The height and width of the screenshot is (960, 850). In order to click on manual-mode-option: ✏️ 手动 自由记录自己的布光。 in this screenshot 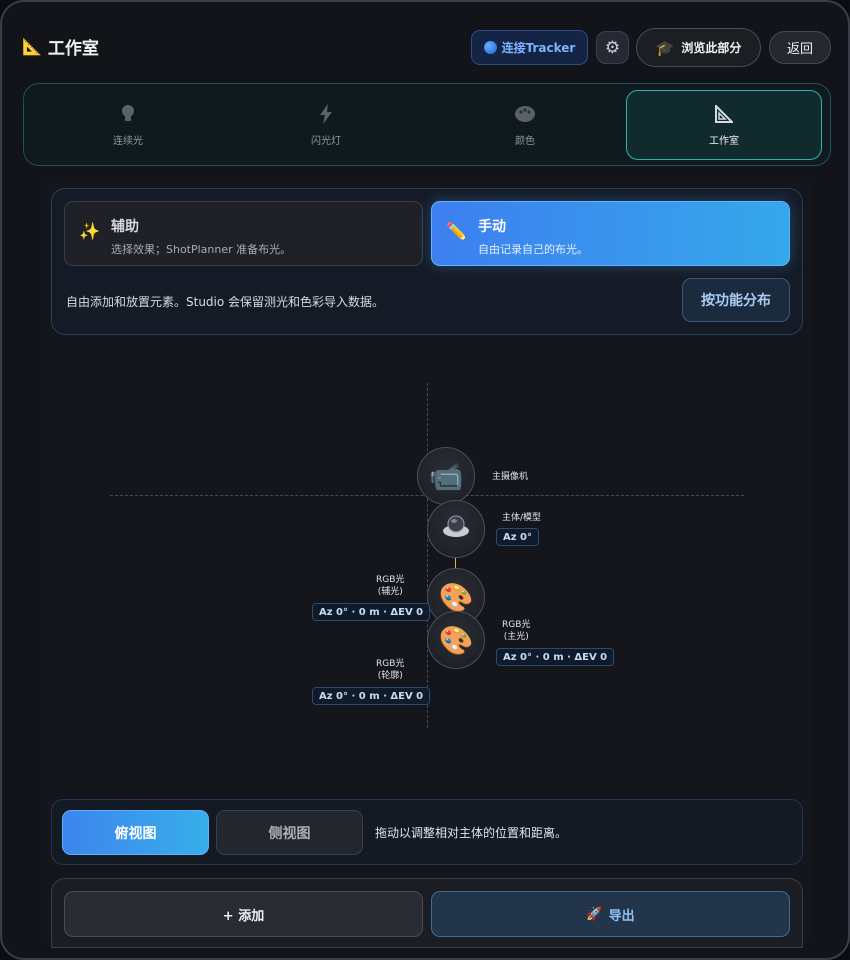, I will do `click(610, 233)`.